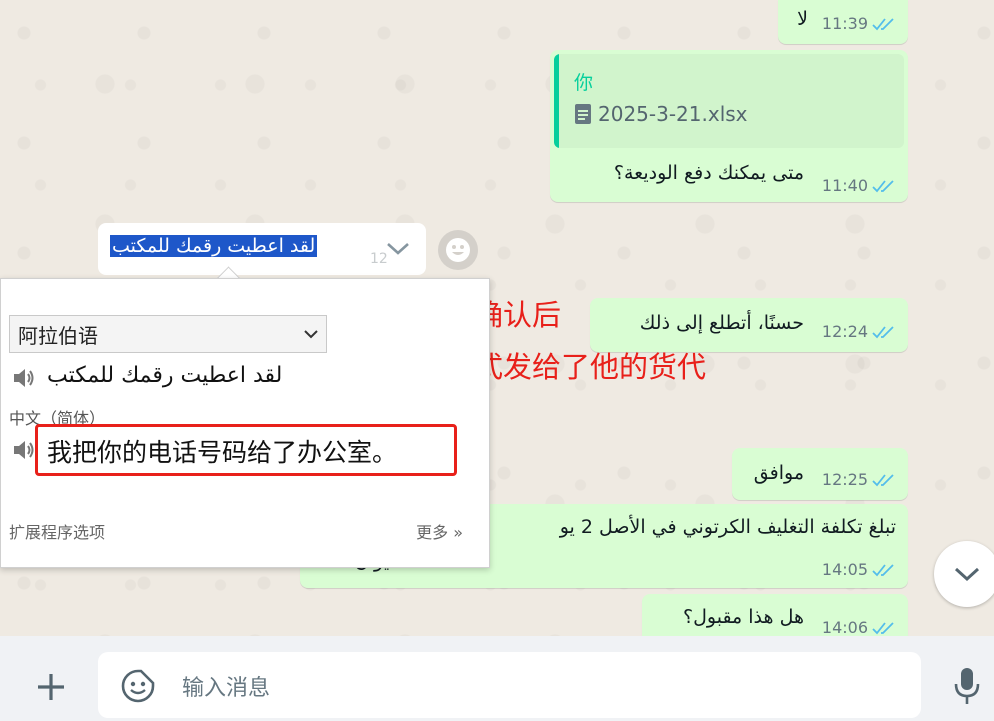 This screenshot has width=994, height=721. What do you see at coordinates (246, 450) in the screenshot?
I see `annotation-highlight-box` at bounding box center [246, 450].